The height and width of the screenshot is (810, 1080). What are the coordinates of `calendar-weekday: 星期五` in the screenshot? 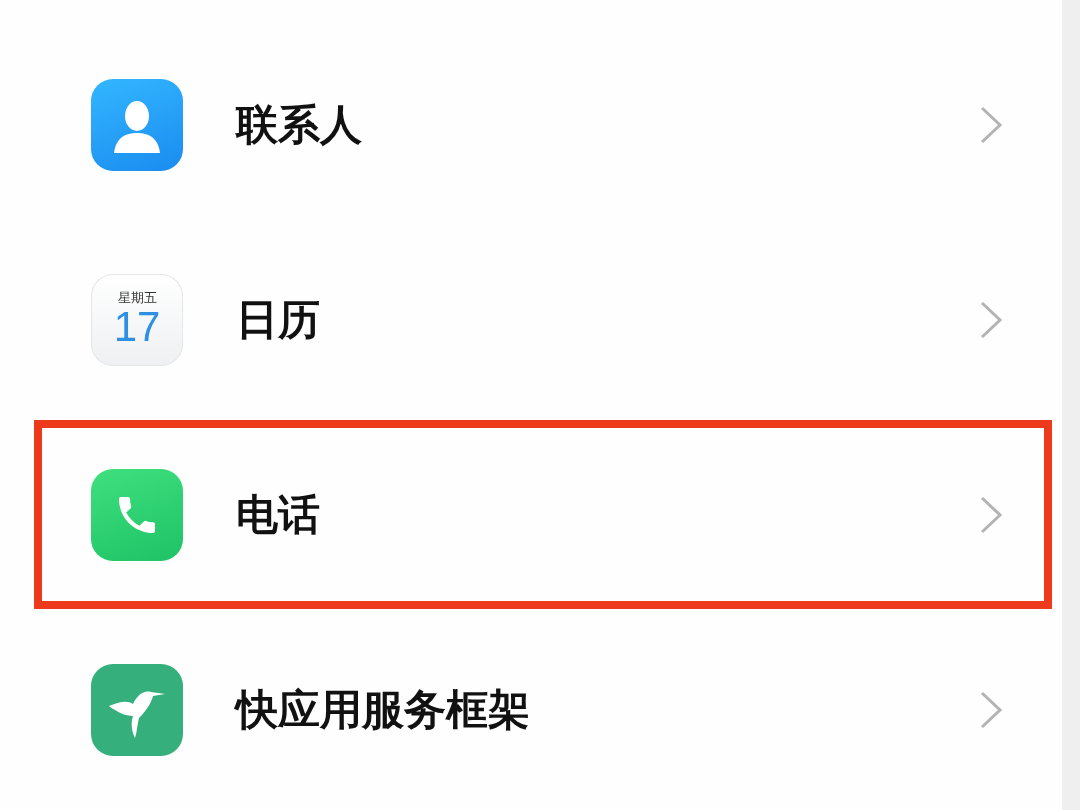 It's located at (137, 297).